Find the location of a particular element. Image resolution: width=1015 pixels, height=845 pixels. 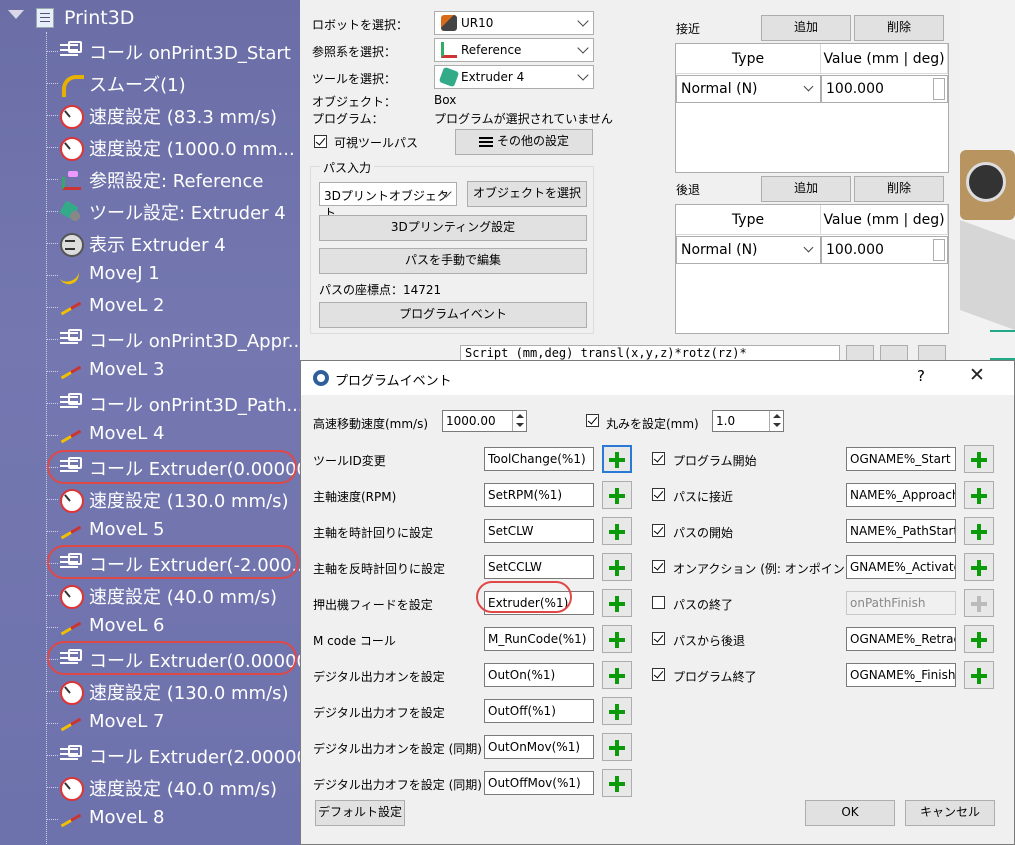

tree-item: 参照設定: Reference is located at coordinates (173, 179).